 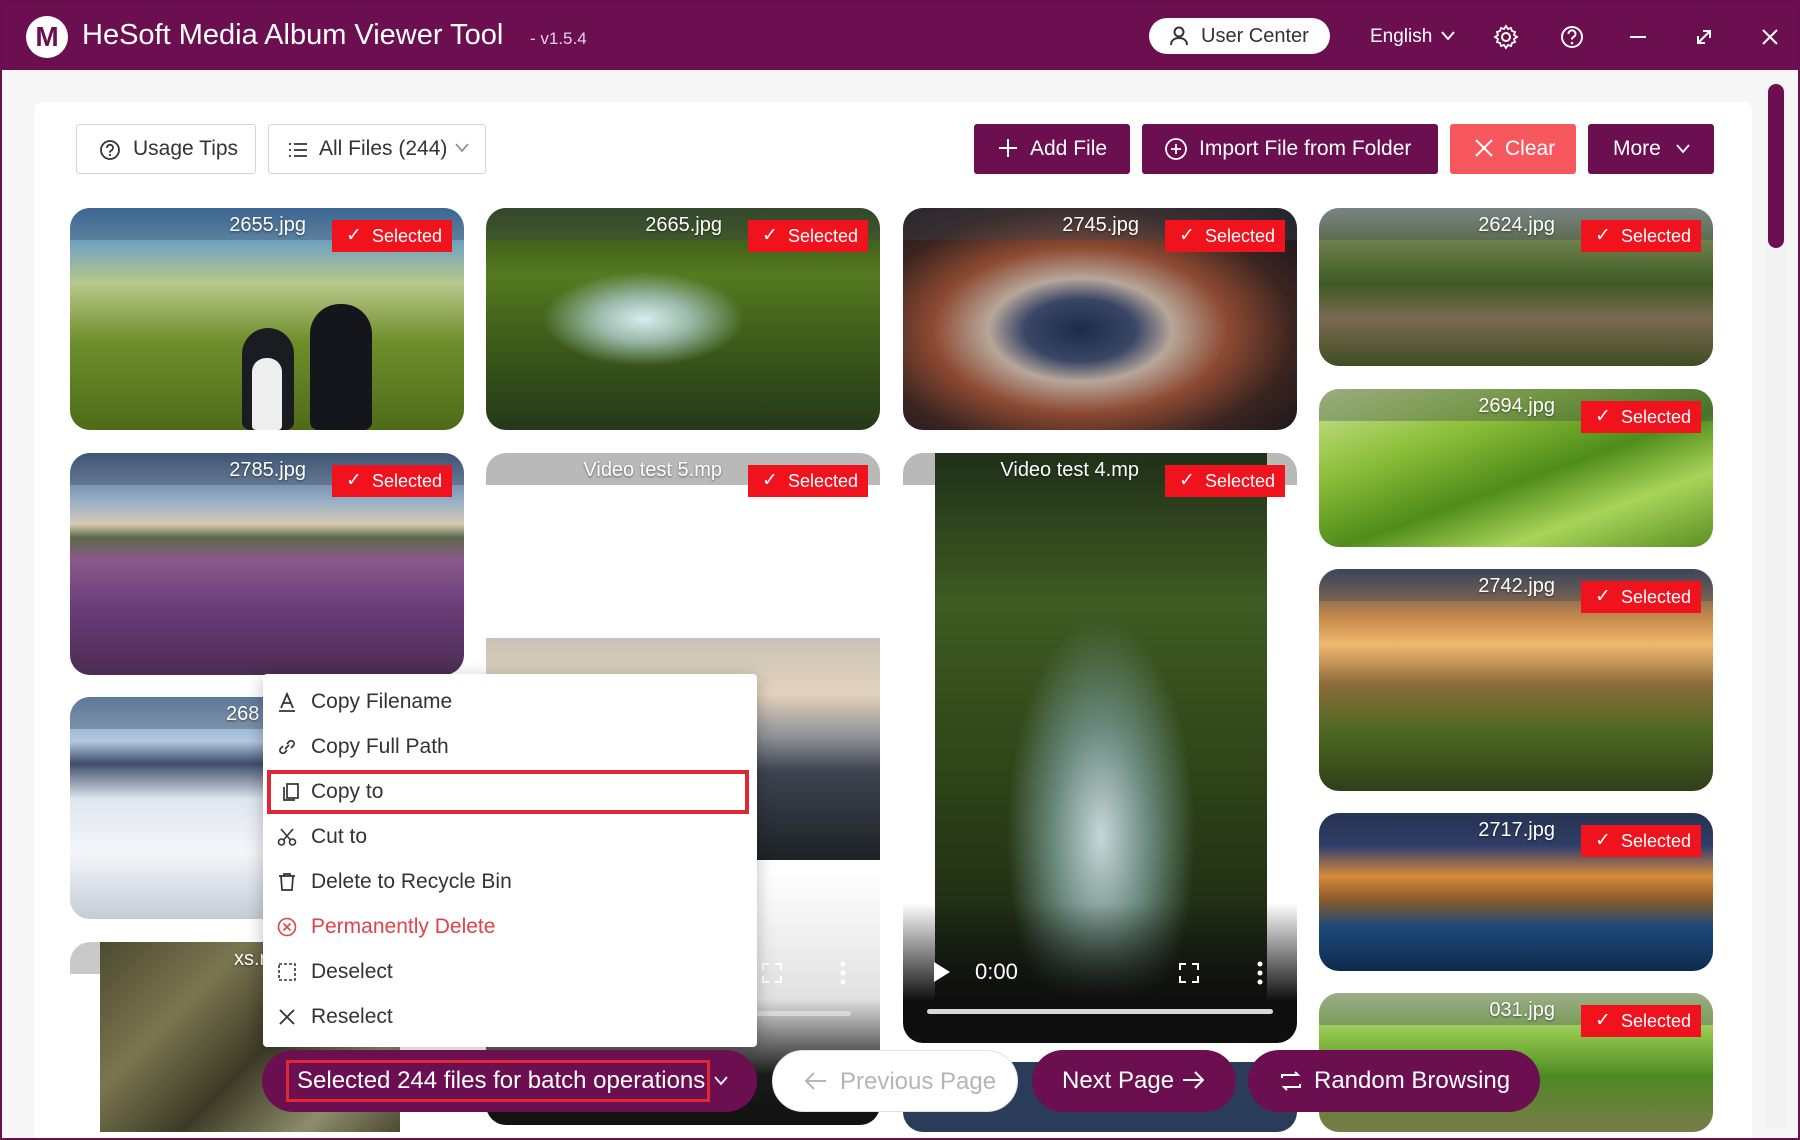 What do you see at coordinates (510, 837) in the screenshot?
I see `menu-cut-to: Cut to` at bounding box center [510, 837].